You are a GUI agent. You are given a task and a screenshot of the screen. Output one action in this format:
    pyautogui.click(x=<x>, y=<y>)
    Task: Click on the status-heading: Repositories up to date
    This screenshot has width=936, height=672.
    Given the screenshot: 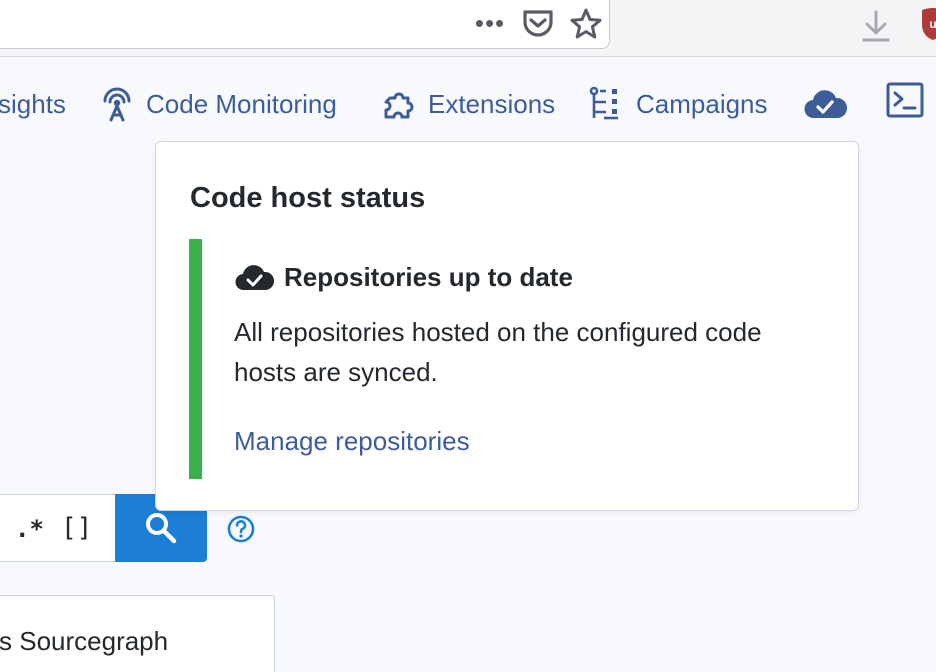 What is the action you would take?
    pyautogui.click(x=403, y=277)
    